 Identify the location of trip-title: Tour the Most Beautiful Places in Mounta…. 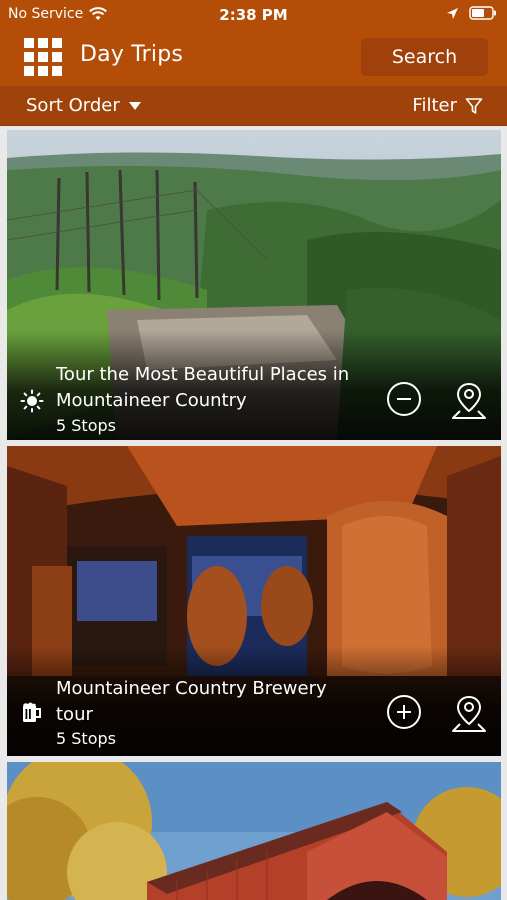
(203, 387).